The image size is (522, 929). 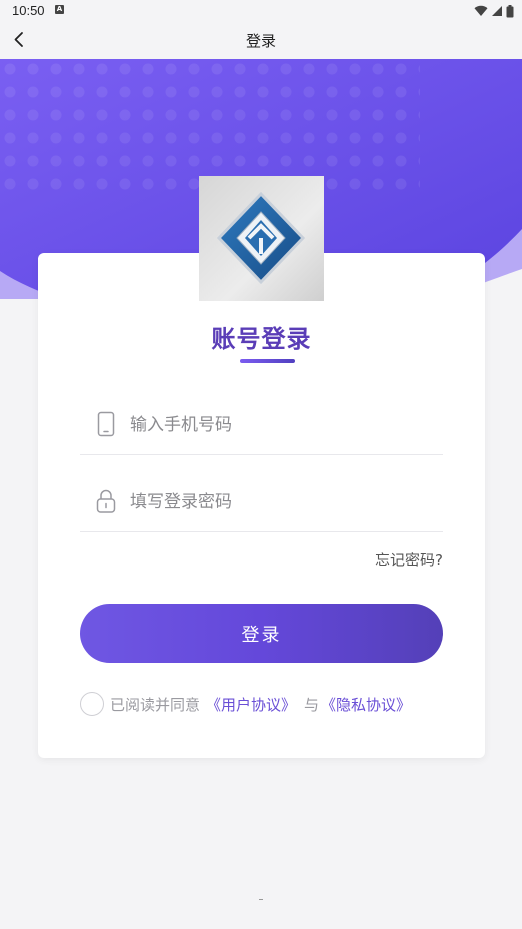 I want to click on privacy-policy-link: 《隐私协议》, so click(x=366, y=704).